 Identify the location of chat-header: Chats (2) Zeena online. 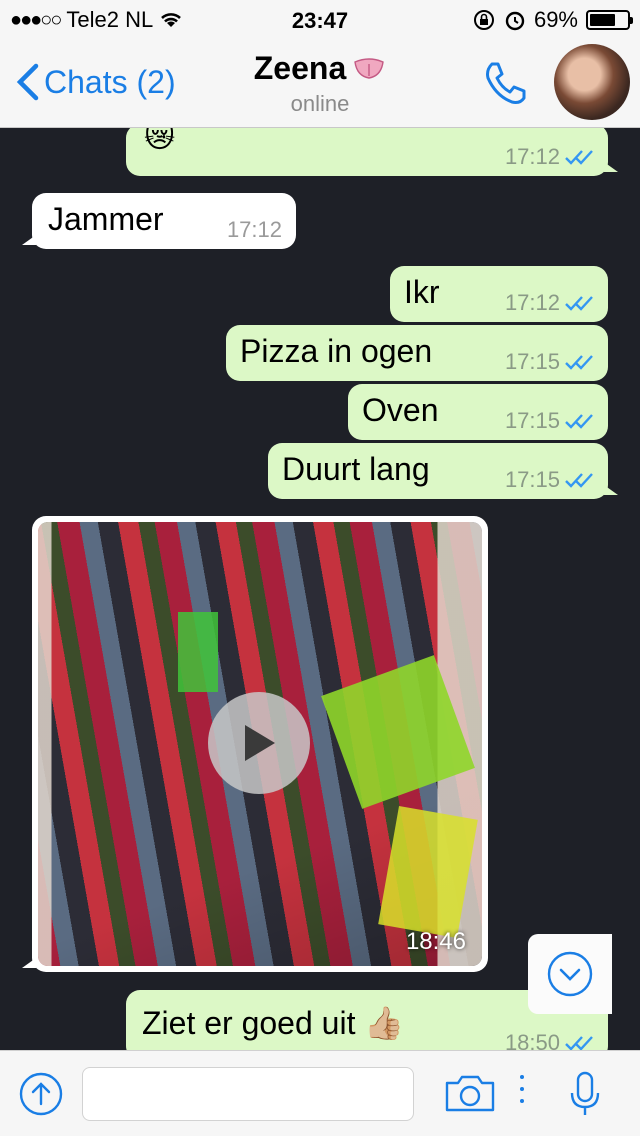
(320, 84).